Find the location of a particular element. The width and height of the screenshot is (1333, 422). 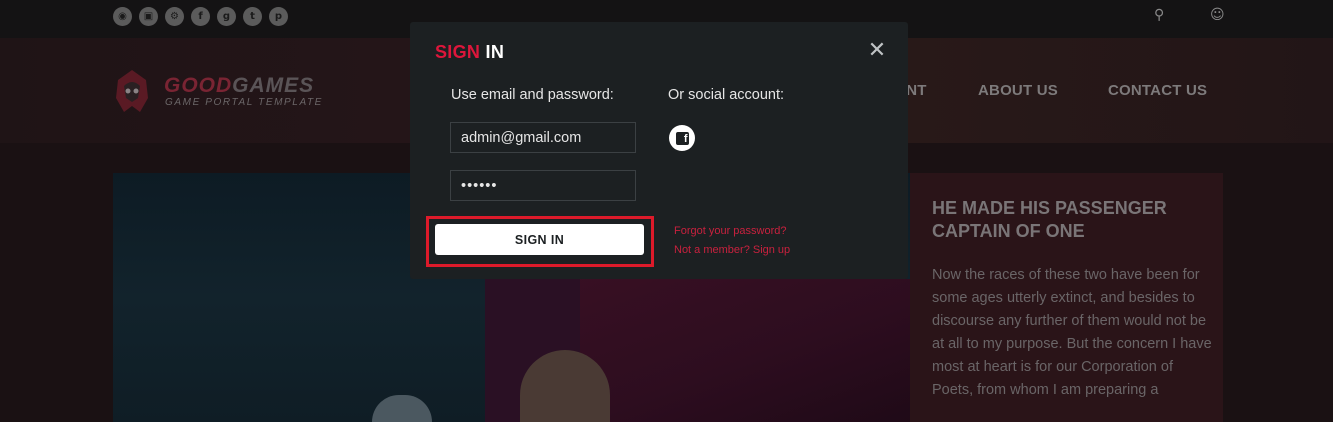

twitter-icon: t is located at coordinates (252, 16).